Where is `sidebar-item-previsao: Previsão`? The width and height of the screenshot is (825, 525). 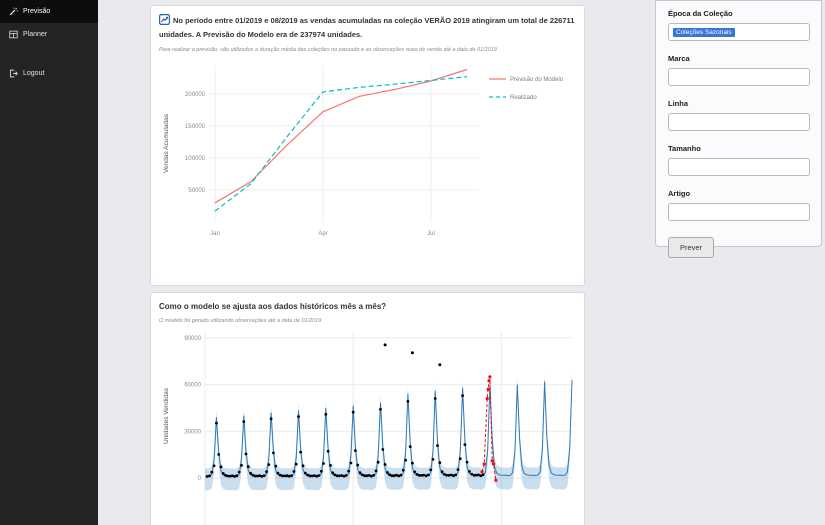
sidebar-item-previsao: Previsão is located at coordinates (49, 11).